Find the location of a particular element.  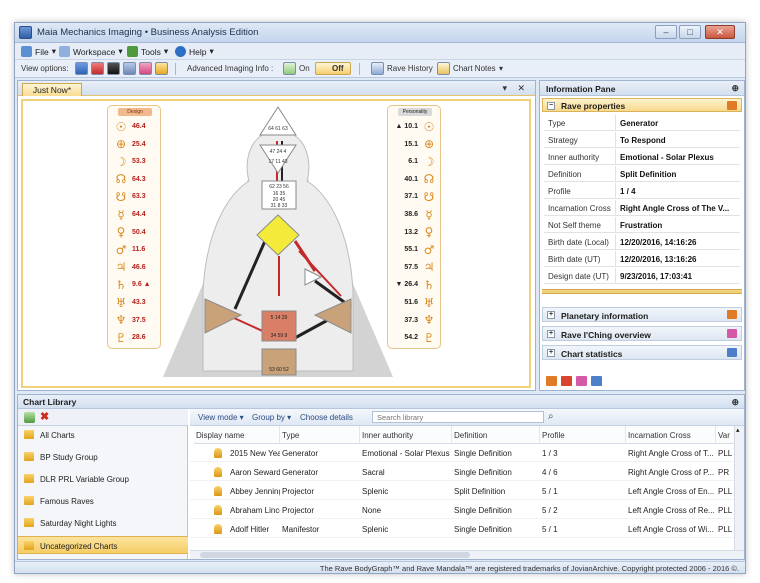

collapse-icon: − is located at coordinates (551, 106).